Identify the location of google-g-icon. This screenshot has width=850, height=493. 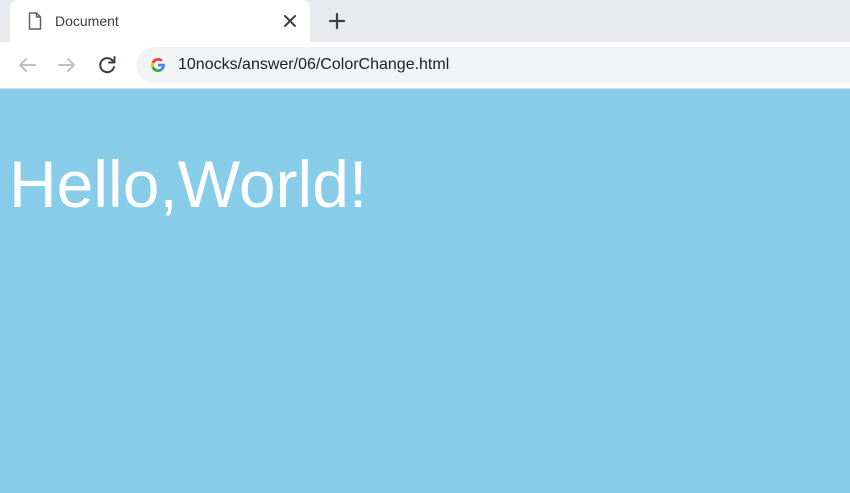
(158, 65).